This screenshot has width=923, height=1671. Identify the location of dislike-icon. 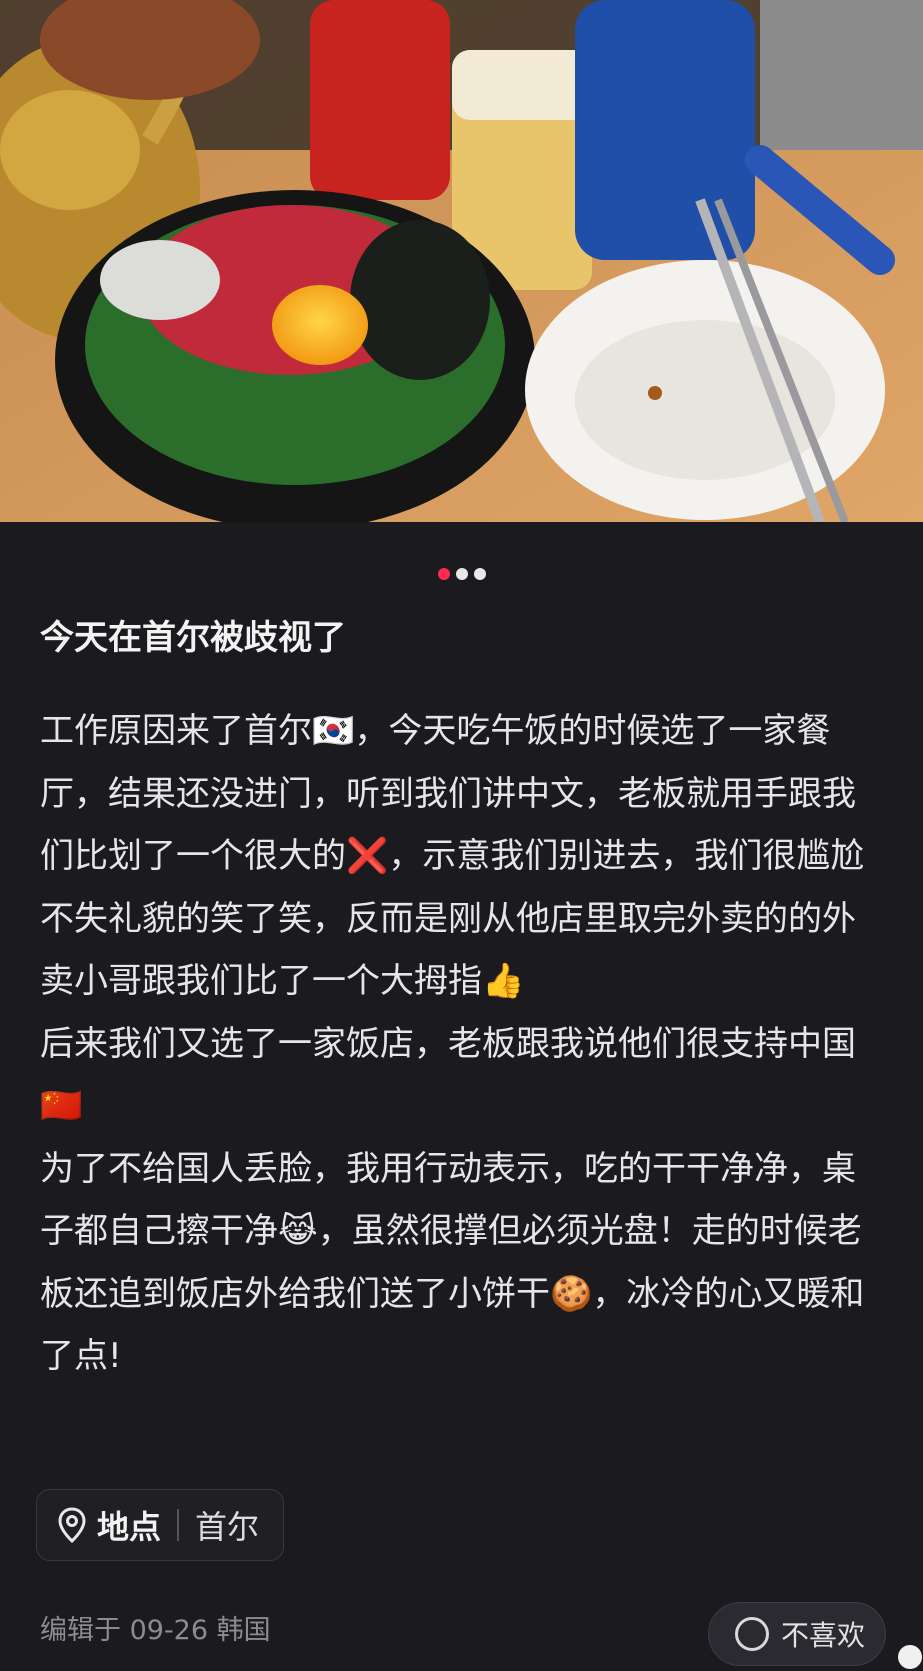
(752, 1634).